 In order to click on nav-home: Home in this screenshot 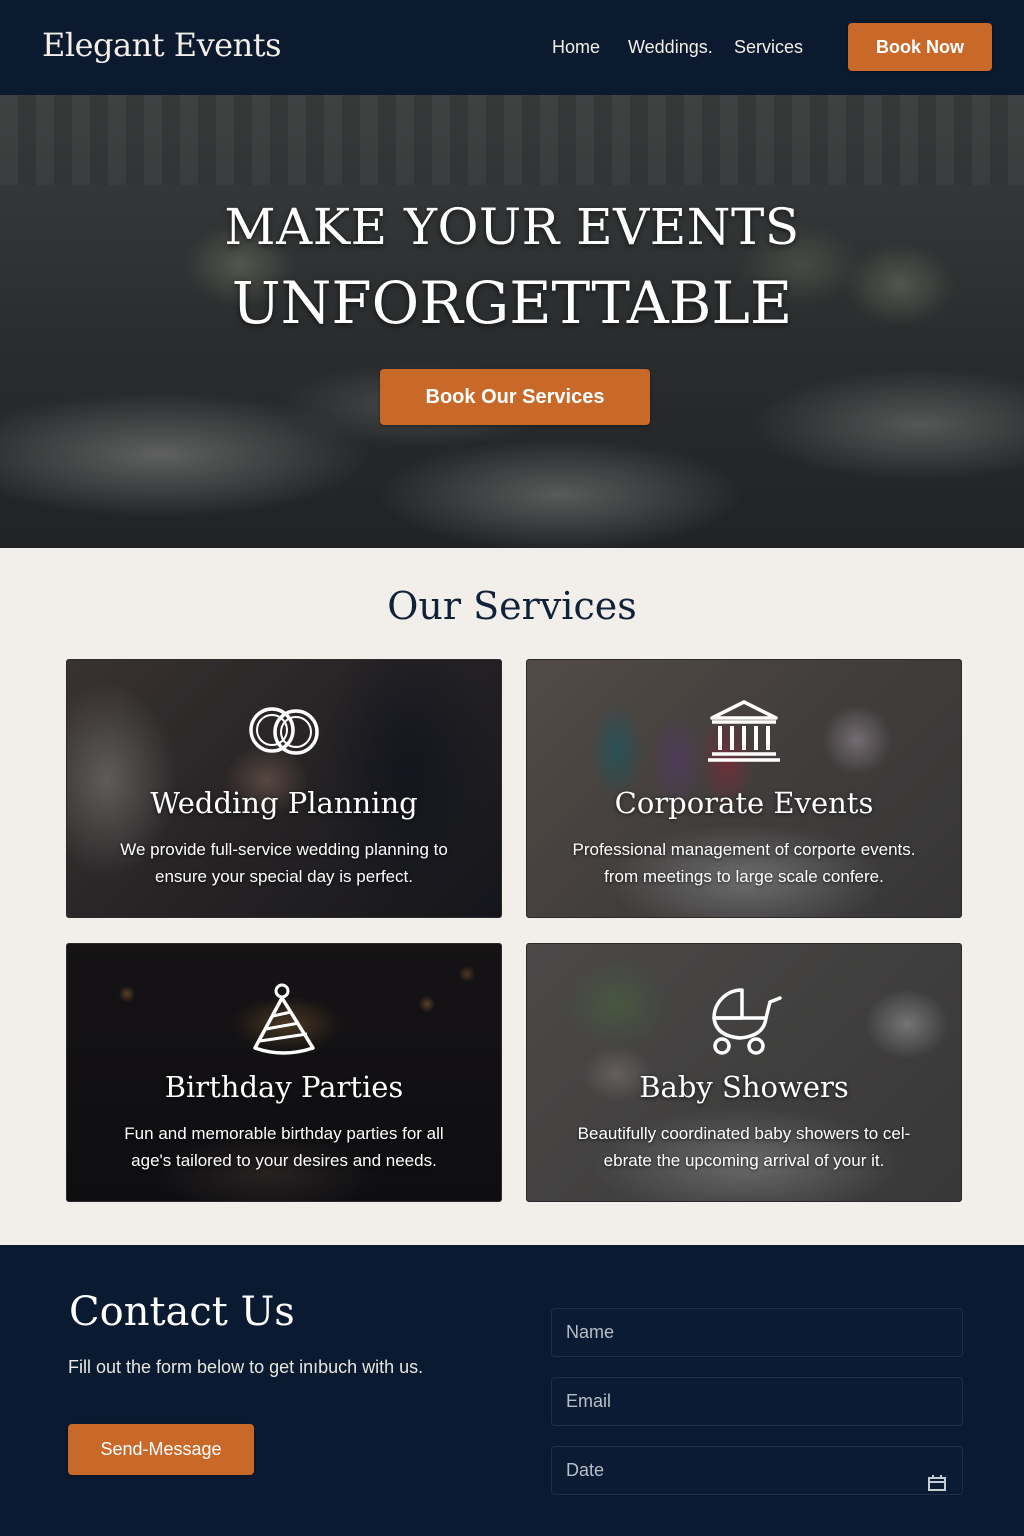, I will do `click(576, 47)`.